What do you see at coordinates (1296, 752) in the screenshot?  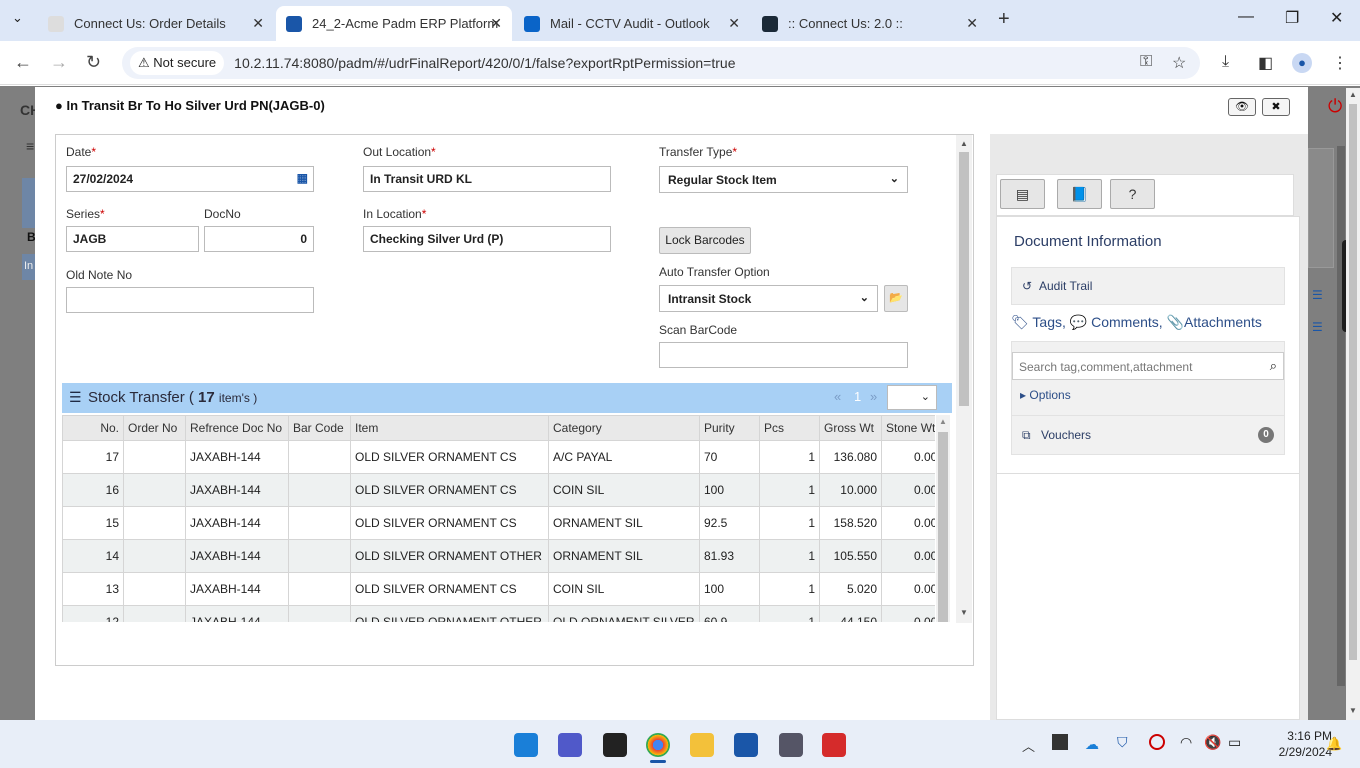 I see `clock-date: 2/29/2024` at bounding box center [1296, 752].